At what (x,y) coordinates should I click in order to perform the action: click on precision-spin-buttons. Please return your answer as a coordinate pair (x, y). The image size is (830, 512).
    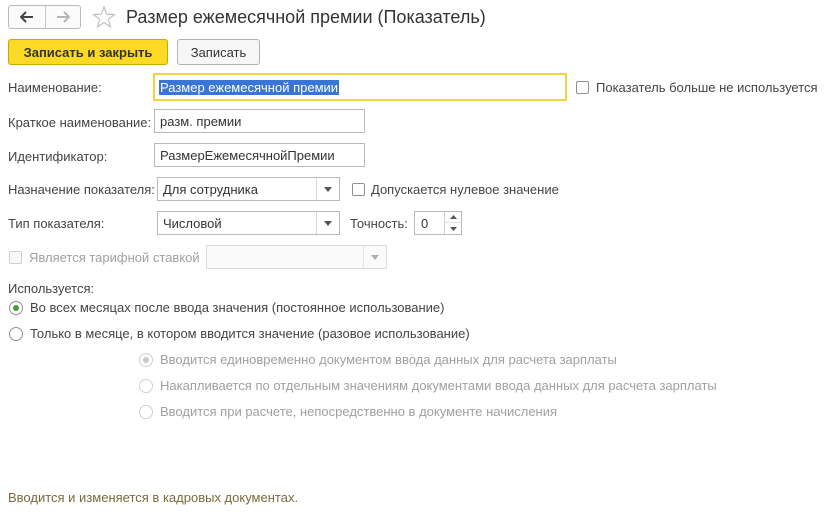
    Looking at the image, I should click on (452, 223).